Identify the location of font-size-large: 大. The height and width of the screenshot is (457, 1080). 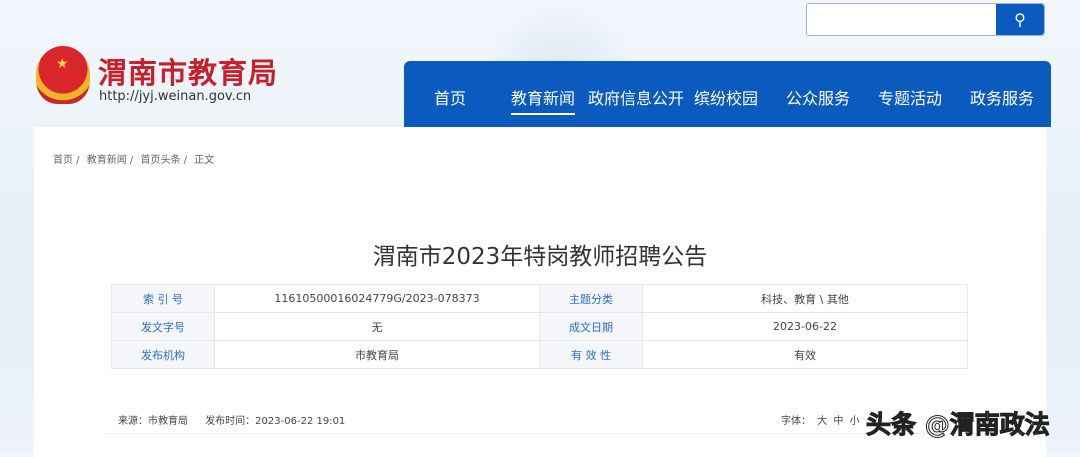
(822, 421).